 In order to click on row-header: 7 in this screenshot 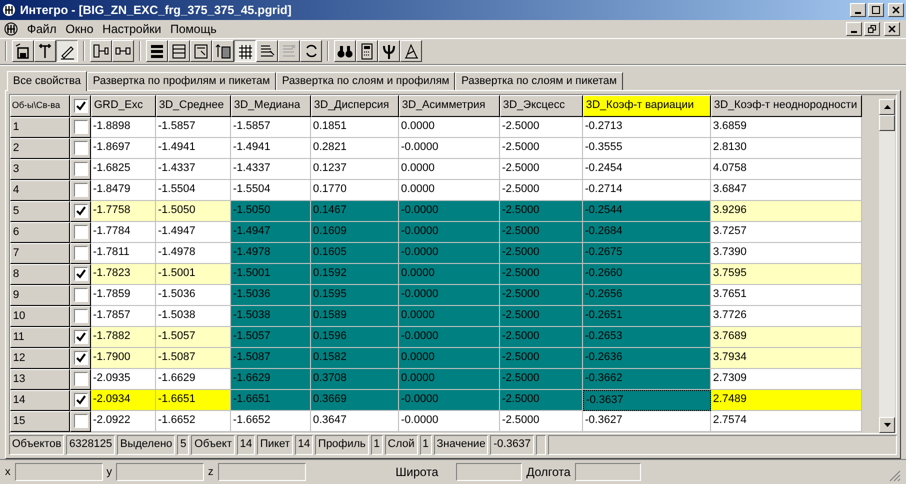, I will do `click(40, 253)`.